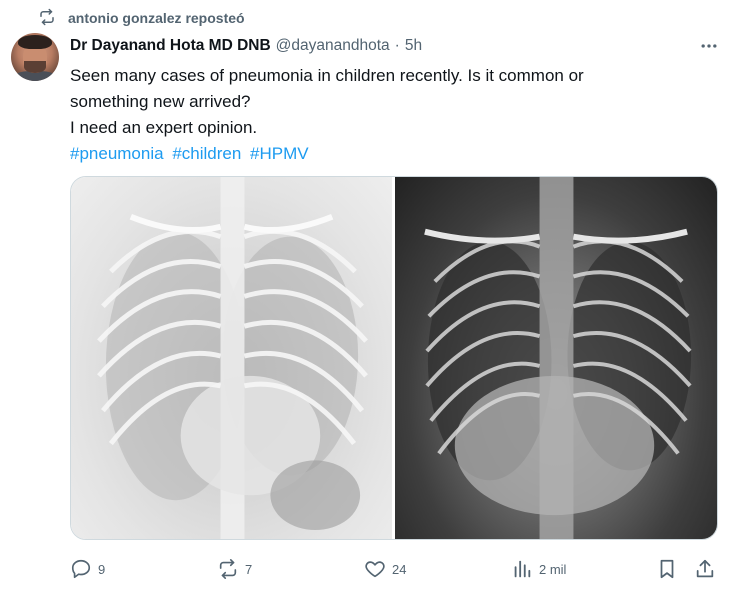 The width and height of the screenshot is (738, 594). I want to click on action-bar: 9 7 24 2 mil, so click(395, 570).